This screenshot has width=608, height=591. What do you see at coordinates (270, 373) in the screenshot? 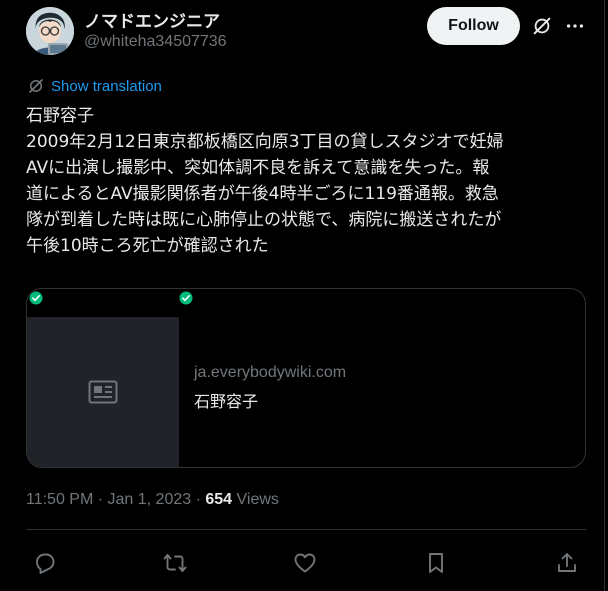
I see `card-domain: ja.everybodywiki.com` at bounding box center [270, 373].